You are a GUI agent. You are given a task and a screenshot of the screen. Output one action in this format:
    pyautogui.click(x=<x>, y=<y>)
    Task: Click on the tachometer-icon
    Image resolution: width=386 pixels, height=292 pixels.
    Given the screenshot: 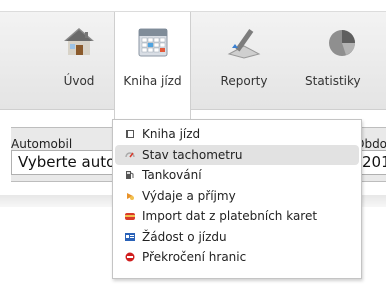 What is the action you would take?
    pyautogui.click(x=130, y=154)
    